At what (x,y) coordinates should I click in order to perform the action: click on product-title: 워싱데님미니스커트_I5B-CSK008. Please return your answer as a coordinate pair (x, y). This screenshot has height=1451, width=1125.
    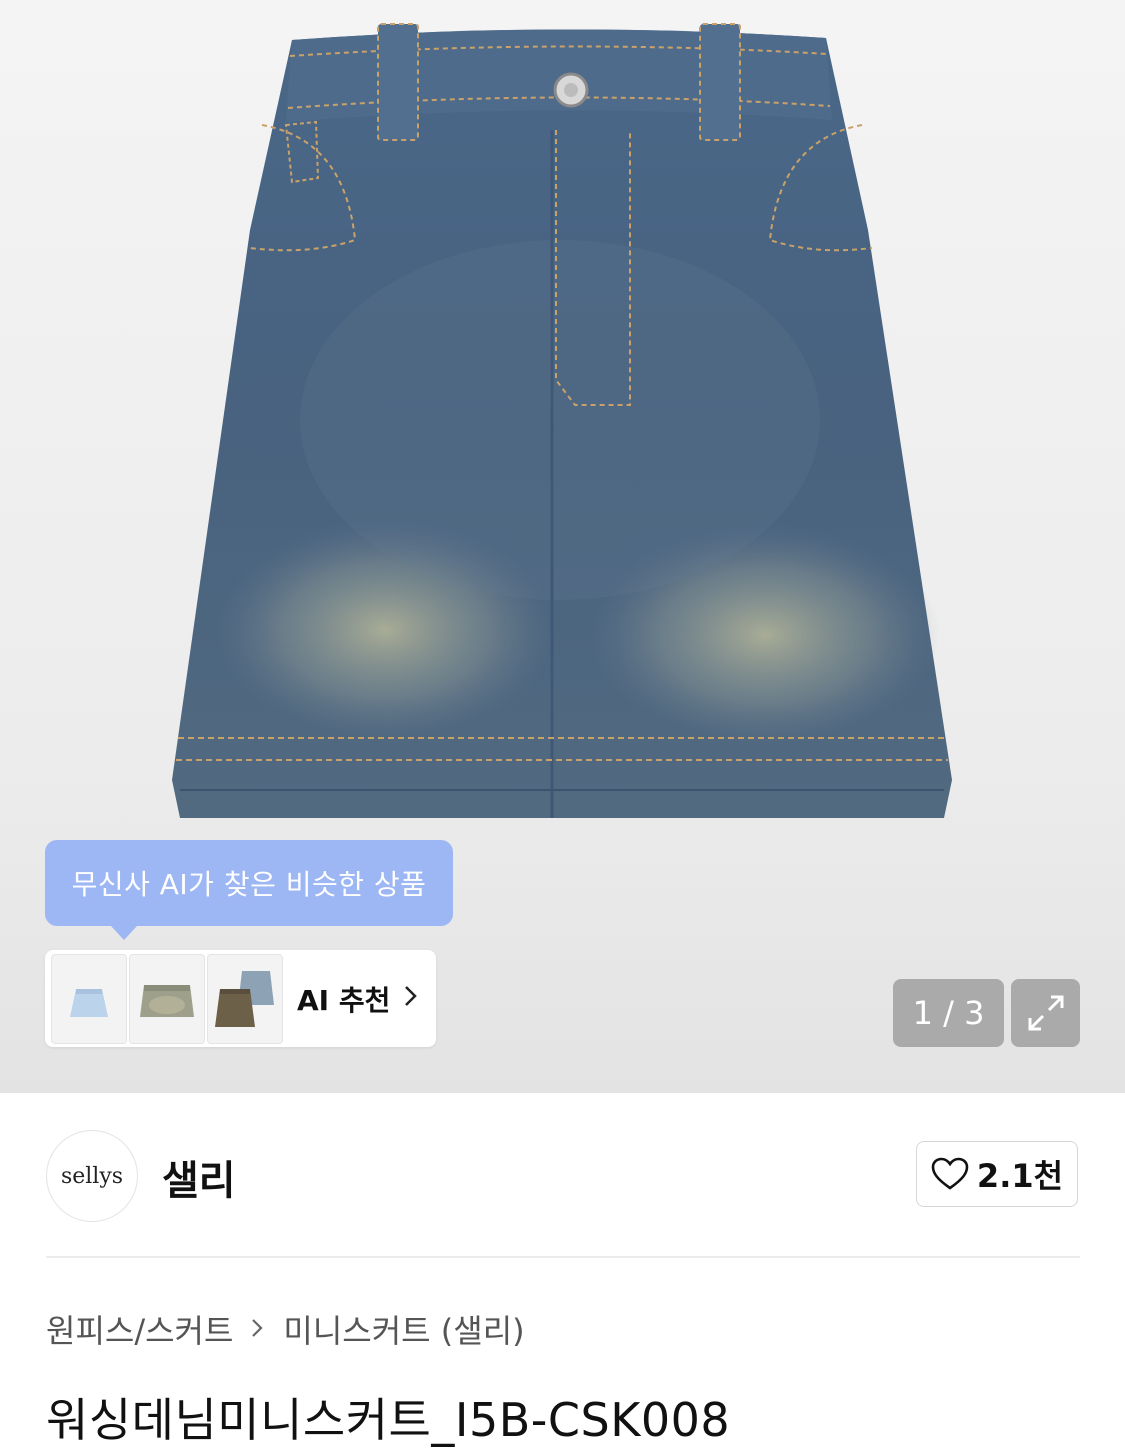
    Looking at the image, I should click on (388, 1420).